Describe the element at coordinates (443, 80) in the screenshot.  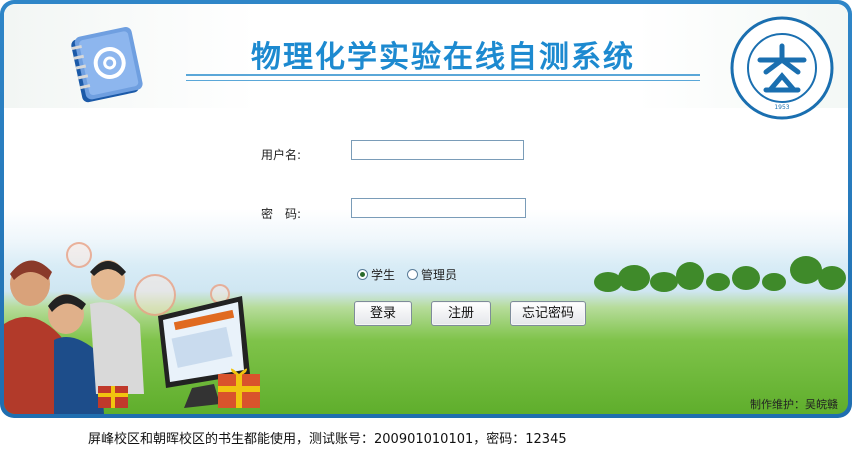
I see `title-underline-thin` at that location.